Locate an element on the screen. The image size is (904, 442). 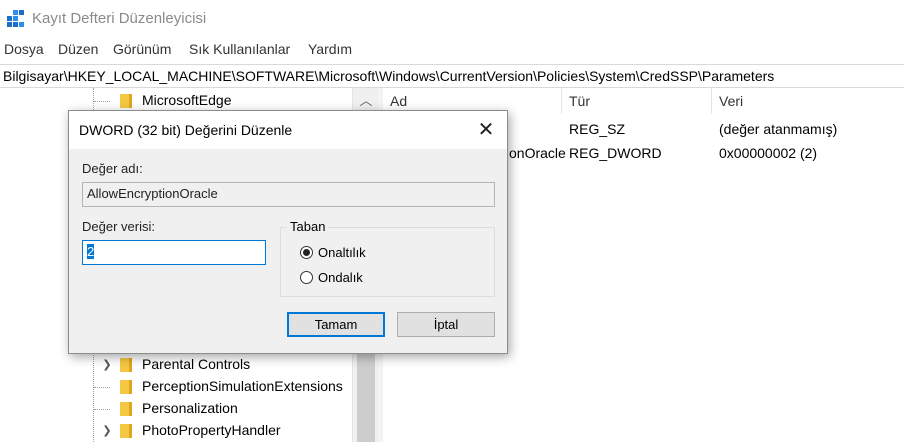
menu-duzen: Düzen is located at coordinates (78, 49).